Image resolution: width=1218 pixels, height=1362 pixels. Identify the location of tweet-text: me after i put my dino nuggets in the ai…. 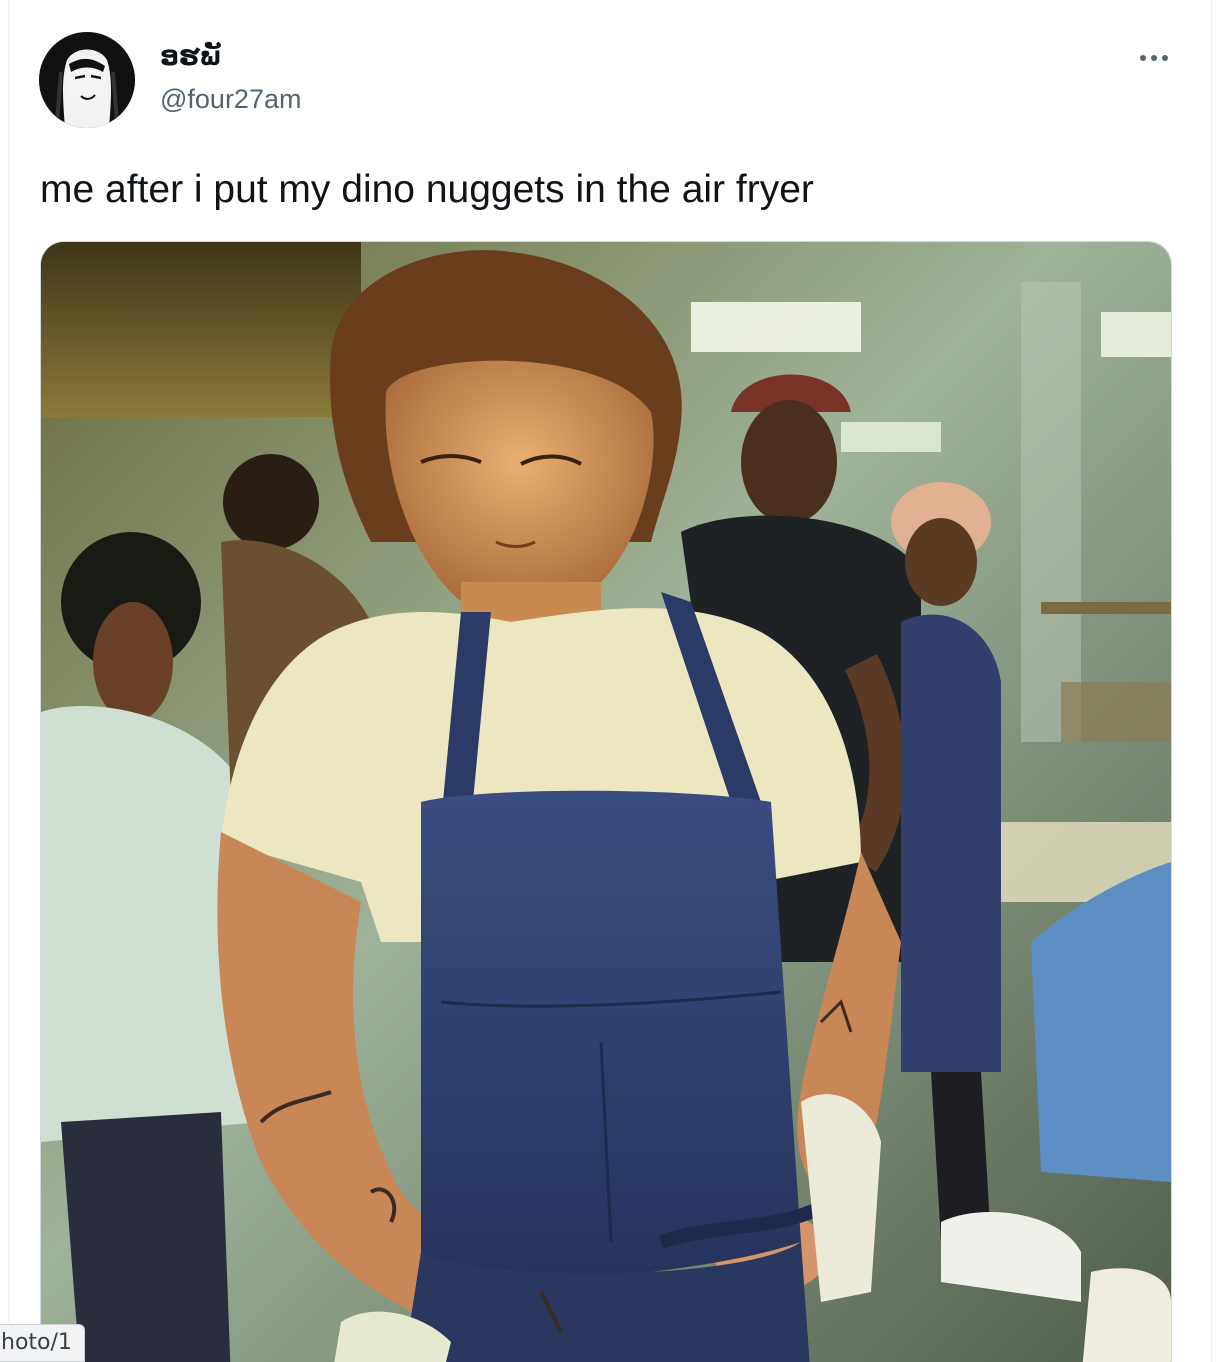
(427, 189).